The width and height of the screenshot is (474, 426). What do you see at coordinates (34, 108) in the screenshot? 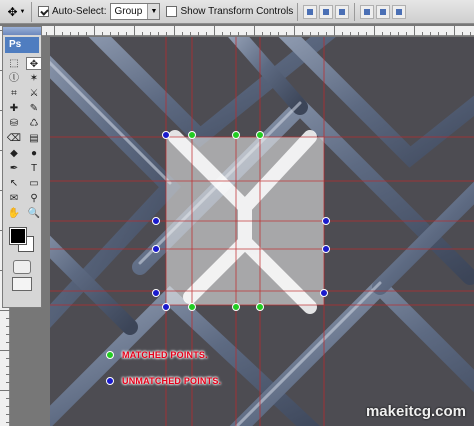
I see `brush-icon: ✎` at bounding box center [34, 108].